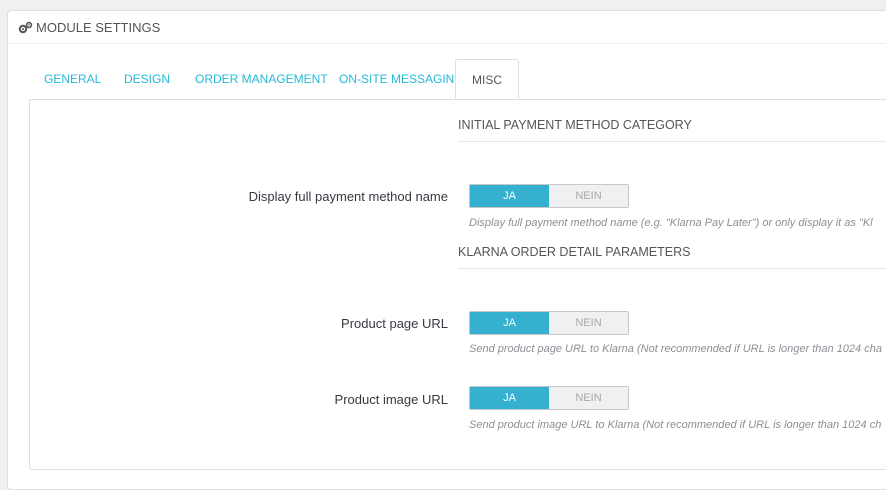  What do you see at coordinates (261, 79) in the screenshot?
I see `tab-order-management: ORDER MANAGEMENT` at bounding box center [261, 79].